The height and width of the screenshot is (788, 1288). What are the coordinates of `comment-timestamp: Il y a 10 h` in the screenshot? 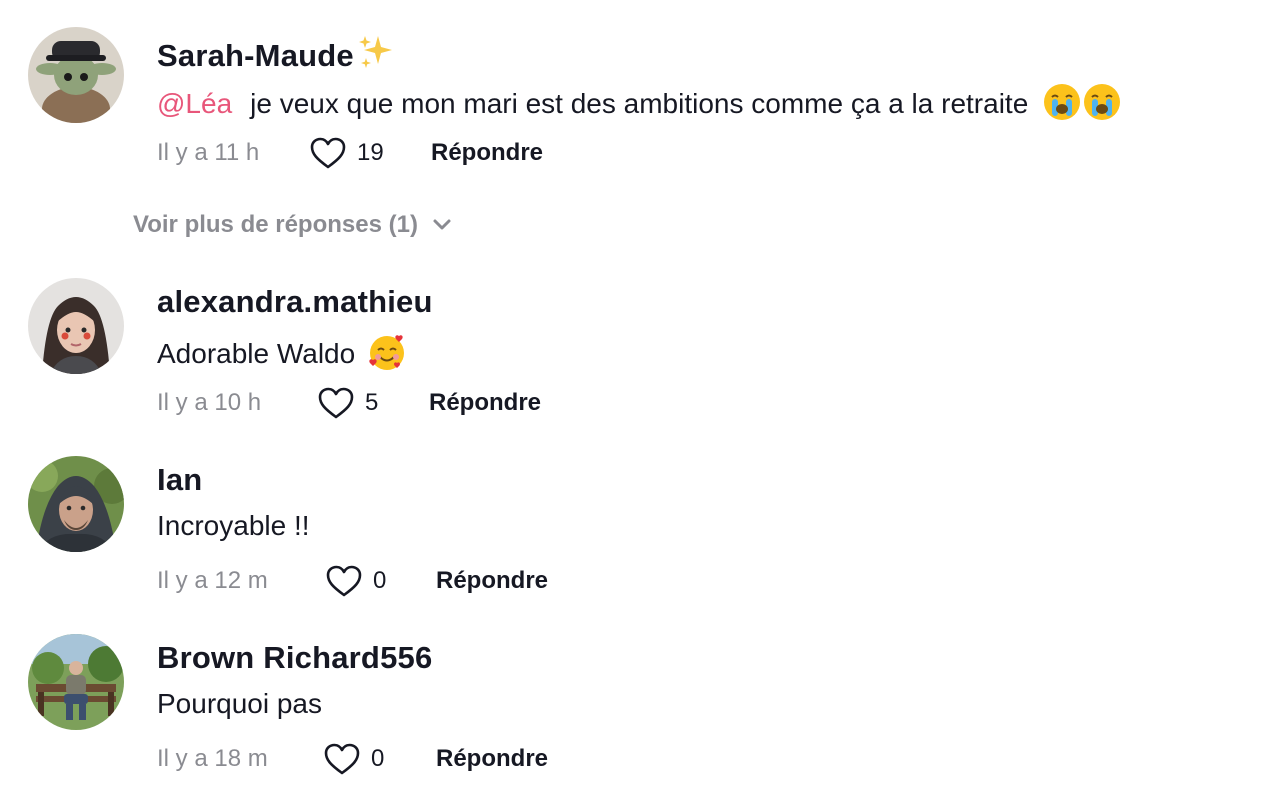 It's located at (209, 402).